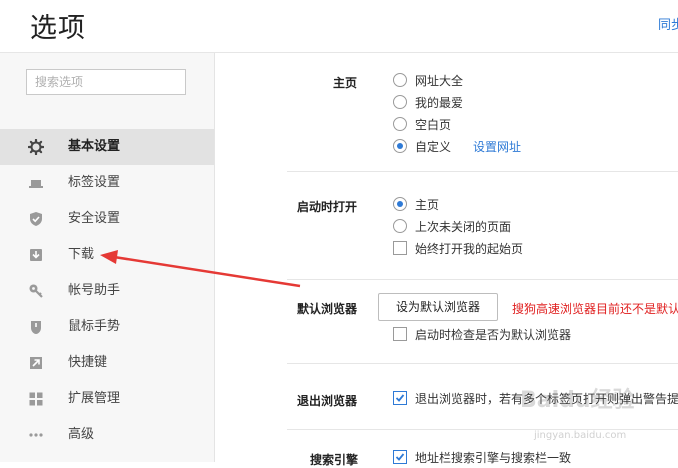 The height and width of the screenshot is (468, 678). Describe the element at coordinates (668, 23) in the screenshot. I see `sync-link: 同步` at that location.